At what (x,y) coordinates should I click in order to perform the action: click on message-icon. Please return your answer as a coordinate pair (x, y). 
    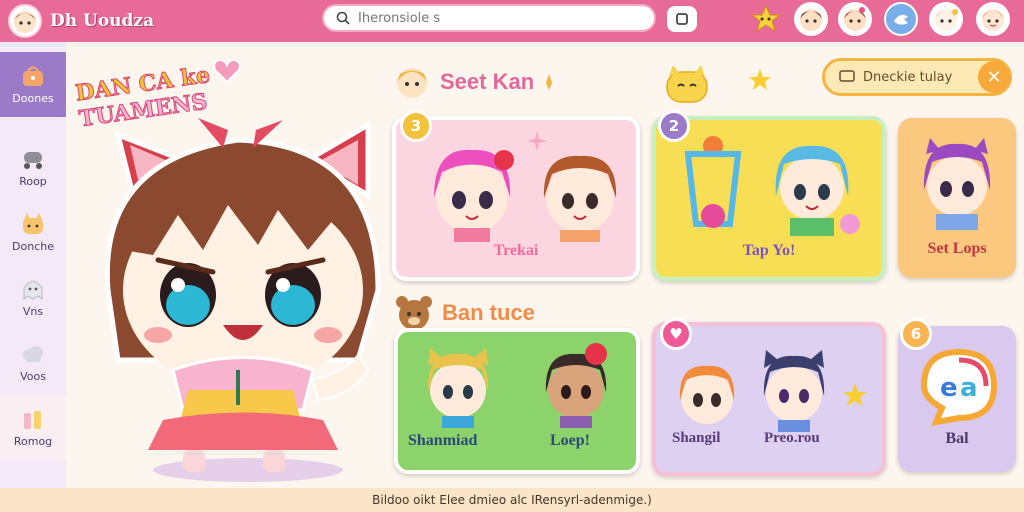
    Looking at the image, I should click on (847, 76).